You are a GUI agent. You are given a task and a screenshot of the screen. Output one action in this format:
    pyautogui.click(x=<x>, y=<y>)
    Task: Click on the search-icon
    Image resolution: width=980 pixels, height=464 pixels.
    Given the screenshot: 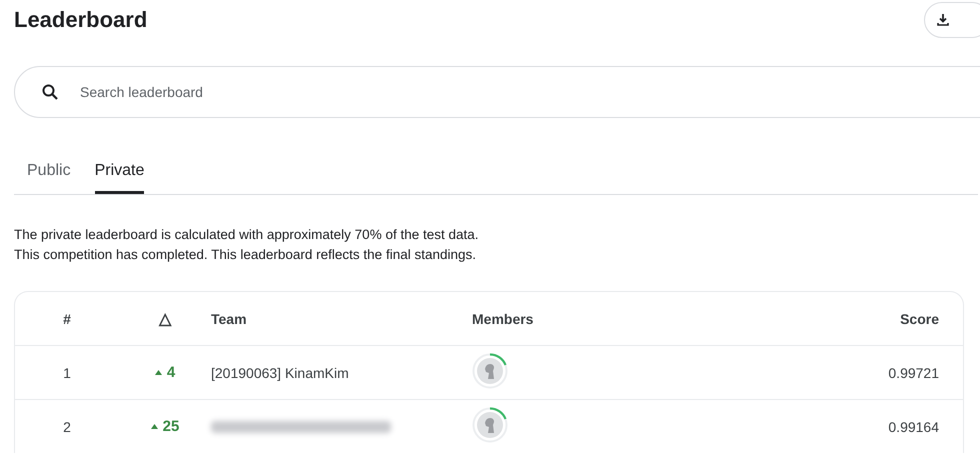 What is the action you would take?
    pyautogui.click(x=50, y=92)
    